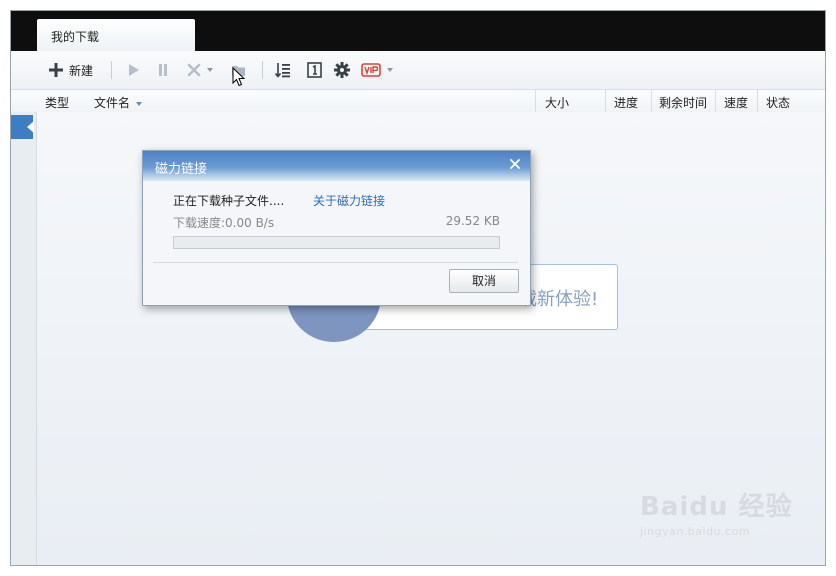 This screenshot has height=576, width=836. What do you see at coordinates (418, 31) in the screenshot?
I see `title-bar: 我的下载` at bounding box center [418, 31].